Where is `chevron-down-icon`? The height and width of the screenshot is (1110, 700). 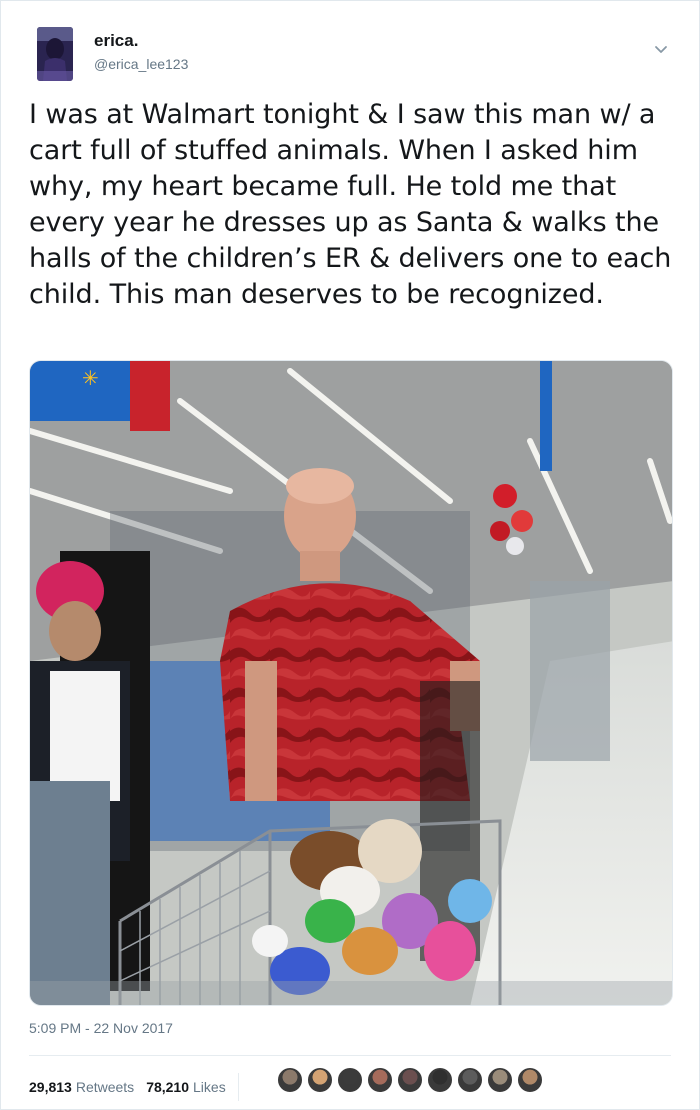 chevron-down-icon is located at coordinates (661, 50).